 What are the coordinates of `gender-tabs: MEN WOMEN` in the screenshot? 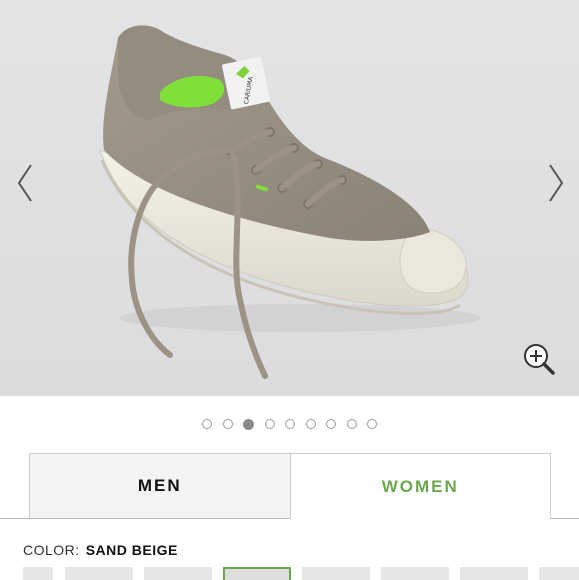 It's located at (290, 486).